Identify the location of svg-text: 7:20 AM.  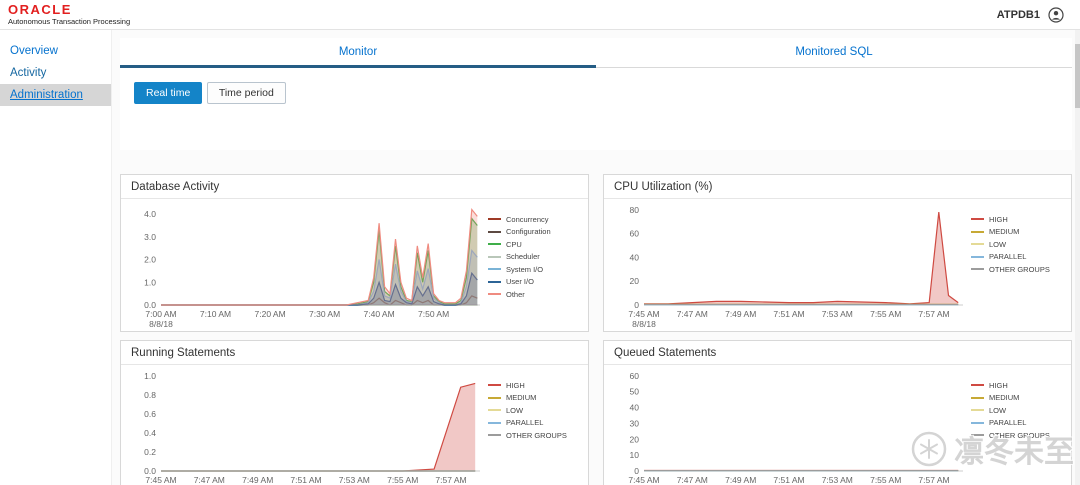
(270, 314).